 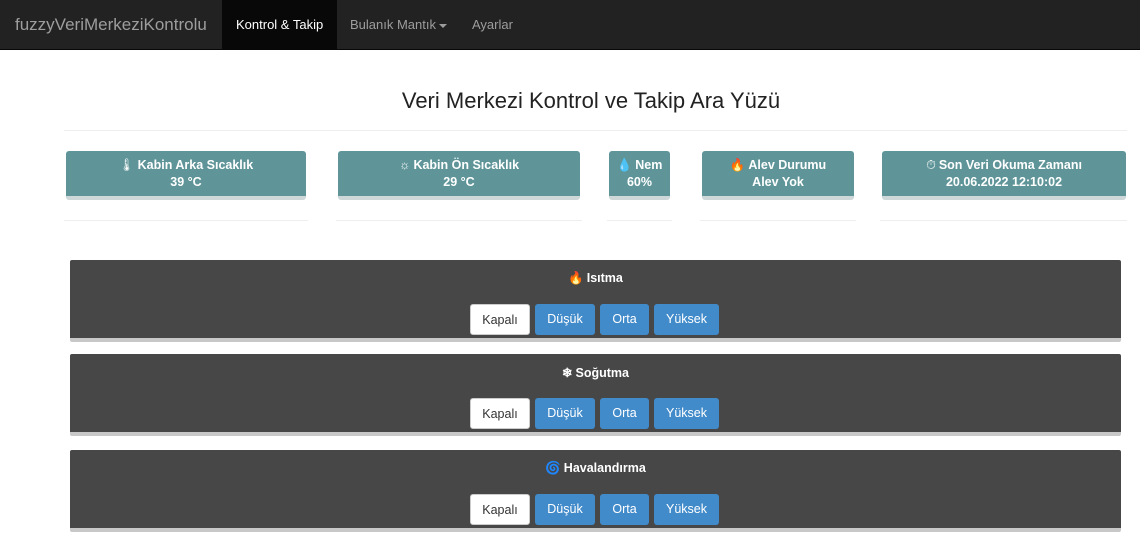 What do you see at coordinates (280, 25) in the screenshot?
I see `nav-kontrol-takip: Kontrol & Takip` at bounding box center [280, 25].